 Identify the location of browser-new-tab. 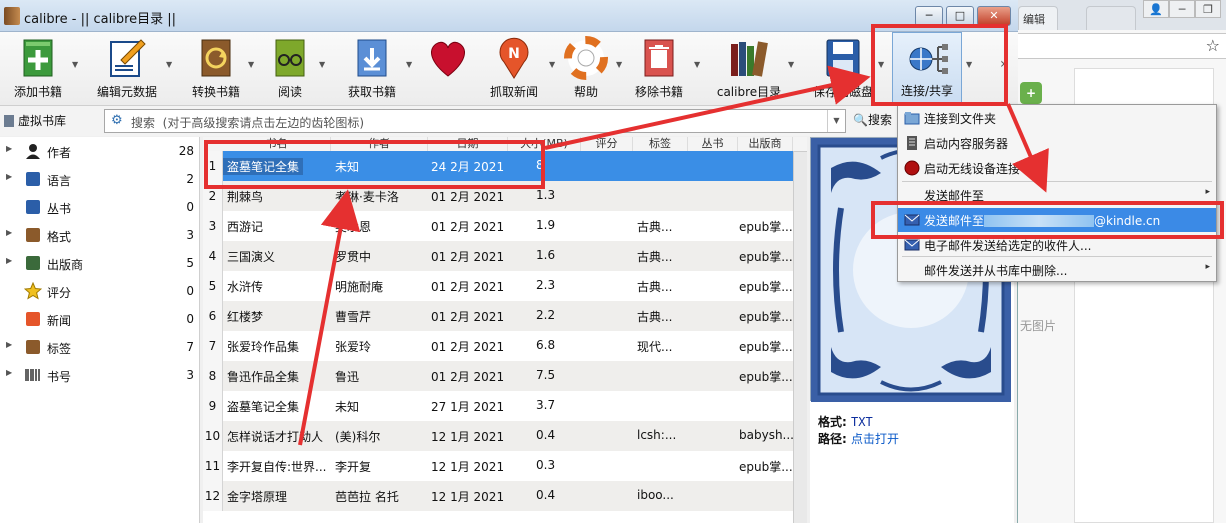
(1111, 18).